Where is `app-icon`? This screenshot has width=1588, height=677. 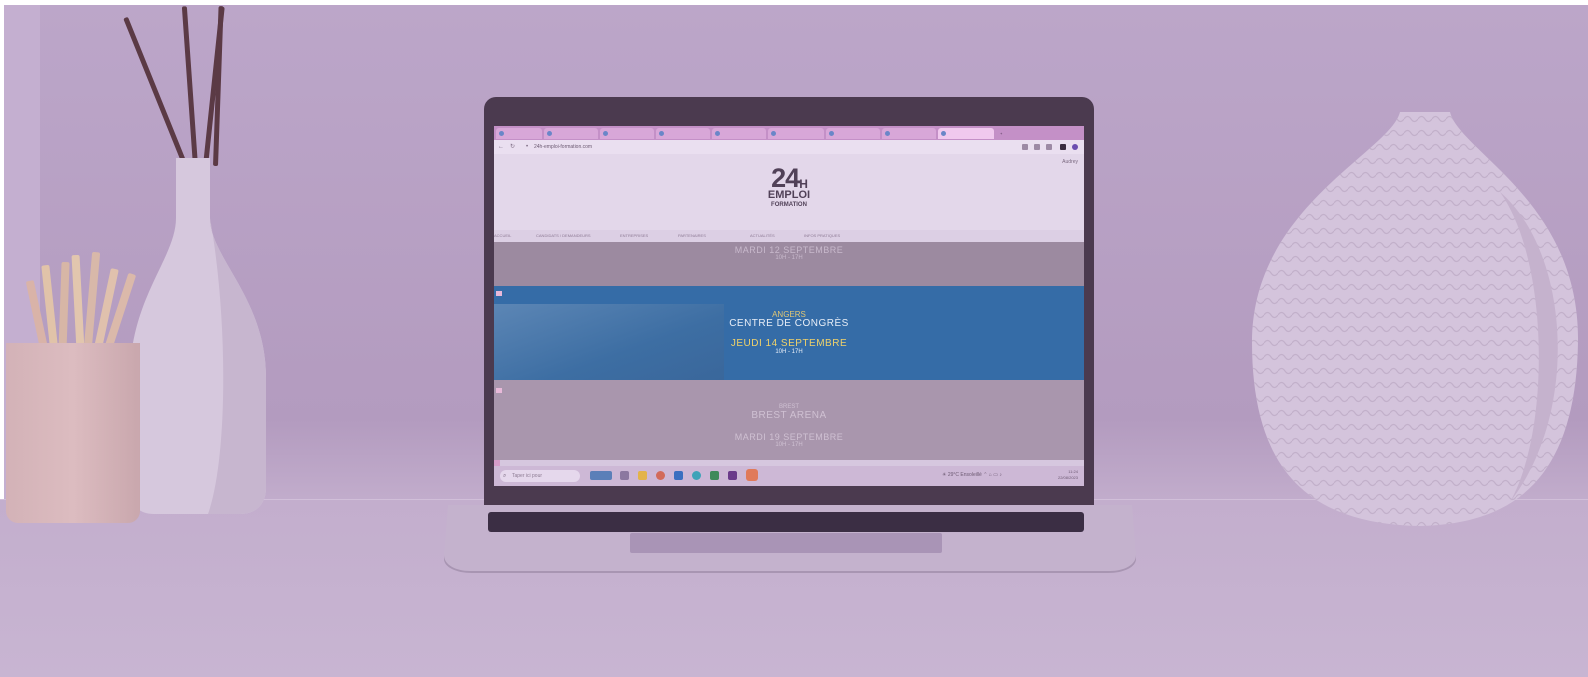 app-icon is located at coordinates (732, 475).